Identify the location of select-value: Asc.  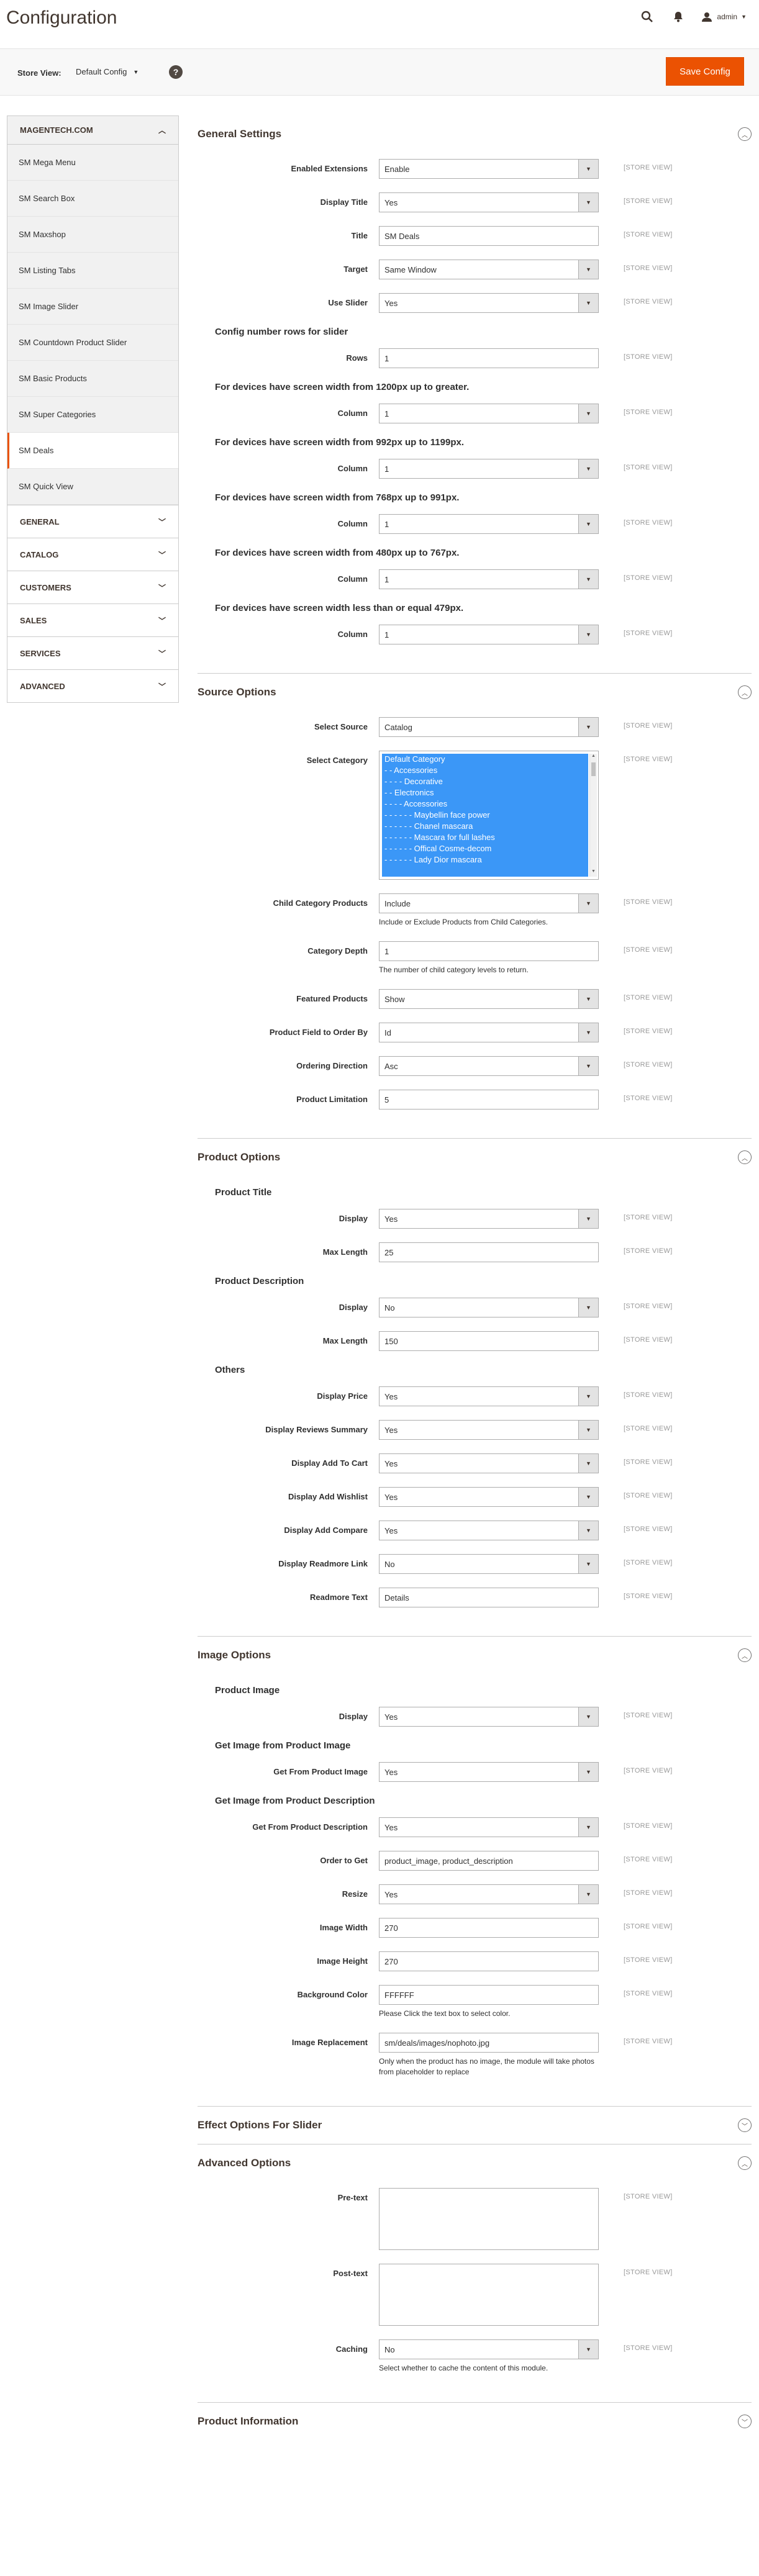
(391, 1066).